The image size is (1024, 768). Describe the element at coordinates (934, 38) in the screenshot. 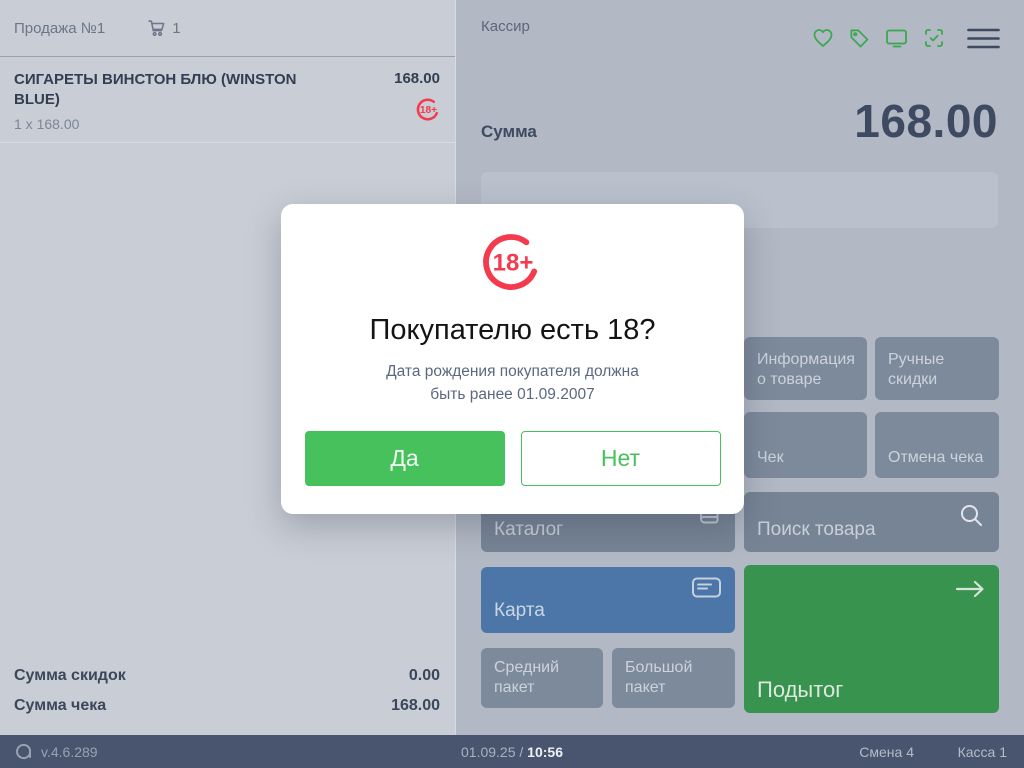

I see `scan-check-icon` at that location.